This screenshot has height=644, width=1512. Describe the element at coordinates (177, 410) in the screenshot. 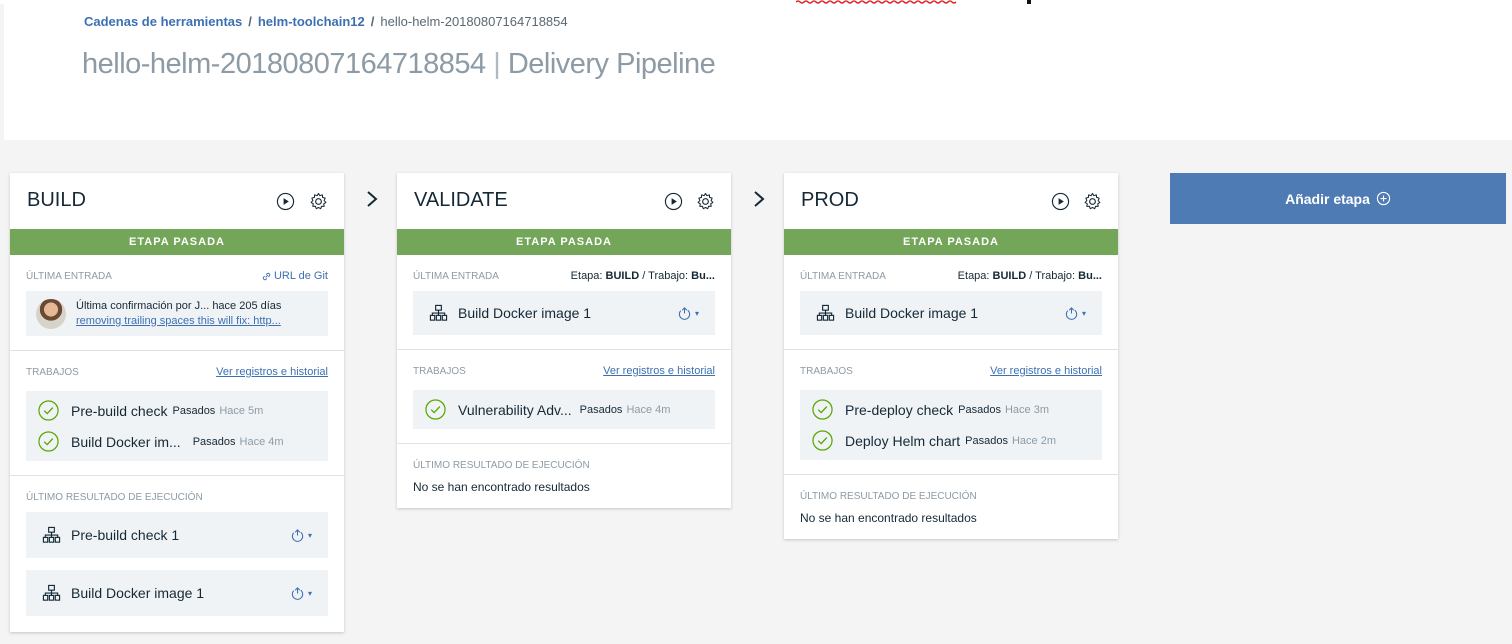

I see `job-item: Pre-build check Pasados Hace 5m` at that location.